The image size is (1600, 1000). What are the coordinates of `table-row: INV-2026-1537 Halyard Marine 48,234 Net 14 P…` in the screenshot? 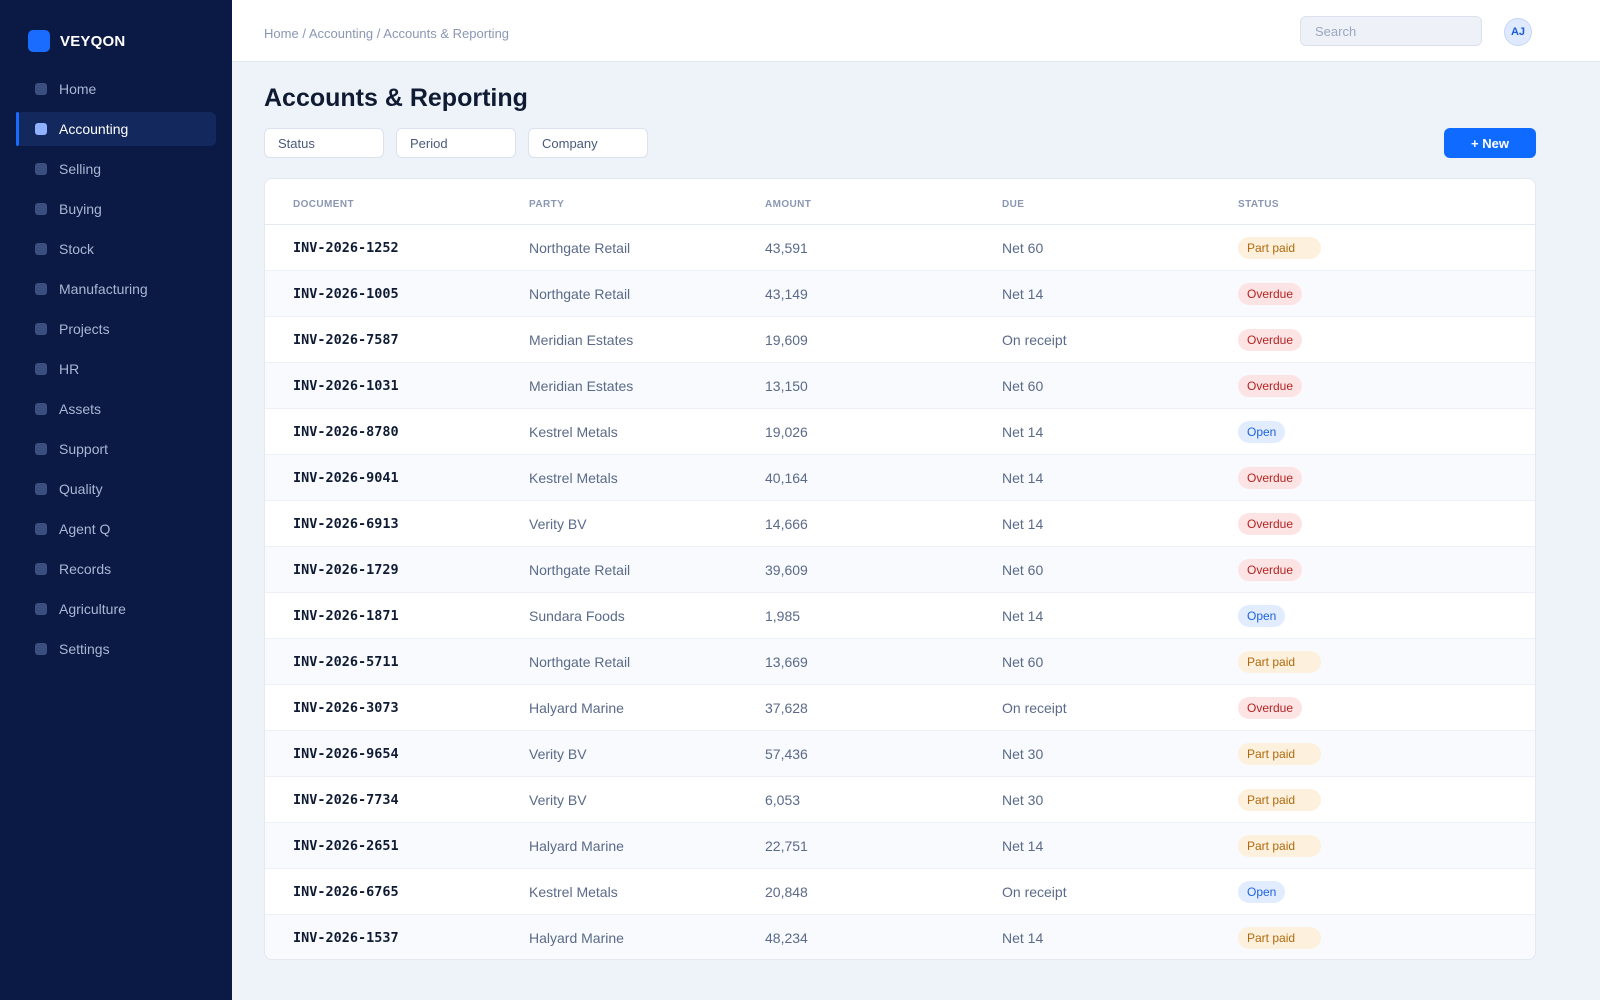 It's located at (900, 937).